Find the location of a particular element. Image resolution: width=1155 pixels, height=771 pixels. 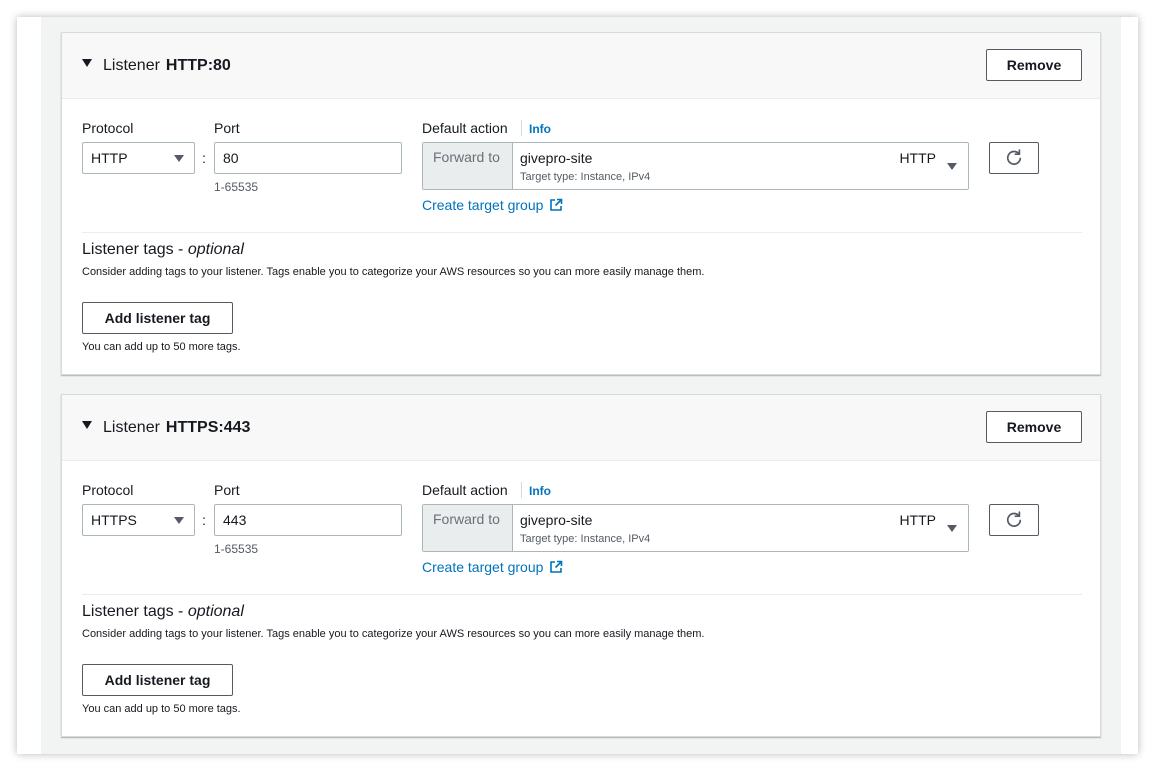

listener-title: Listener HTTPS:443 is located at coordinates (177, 427).